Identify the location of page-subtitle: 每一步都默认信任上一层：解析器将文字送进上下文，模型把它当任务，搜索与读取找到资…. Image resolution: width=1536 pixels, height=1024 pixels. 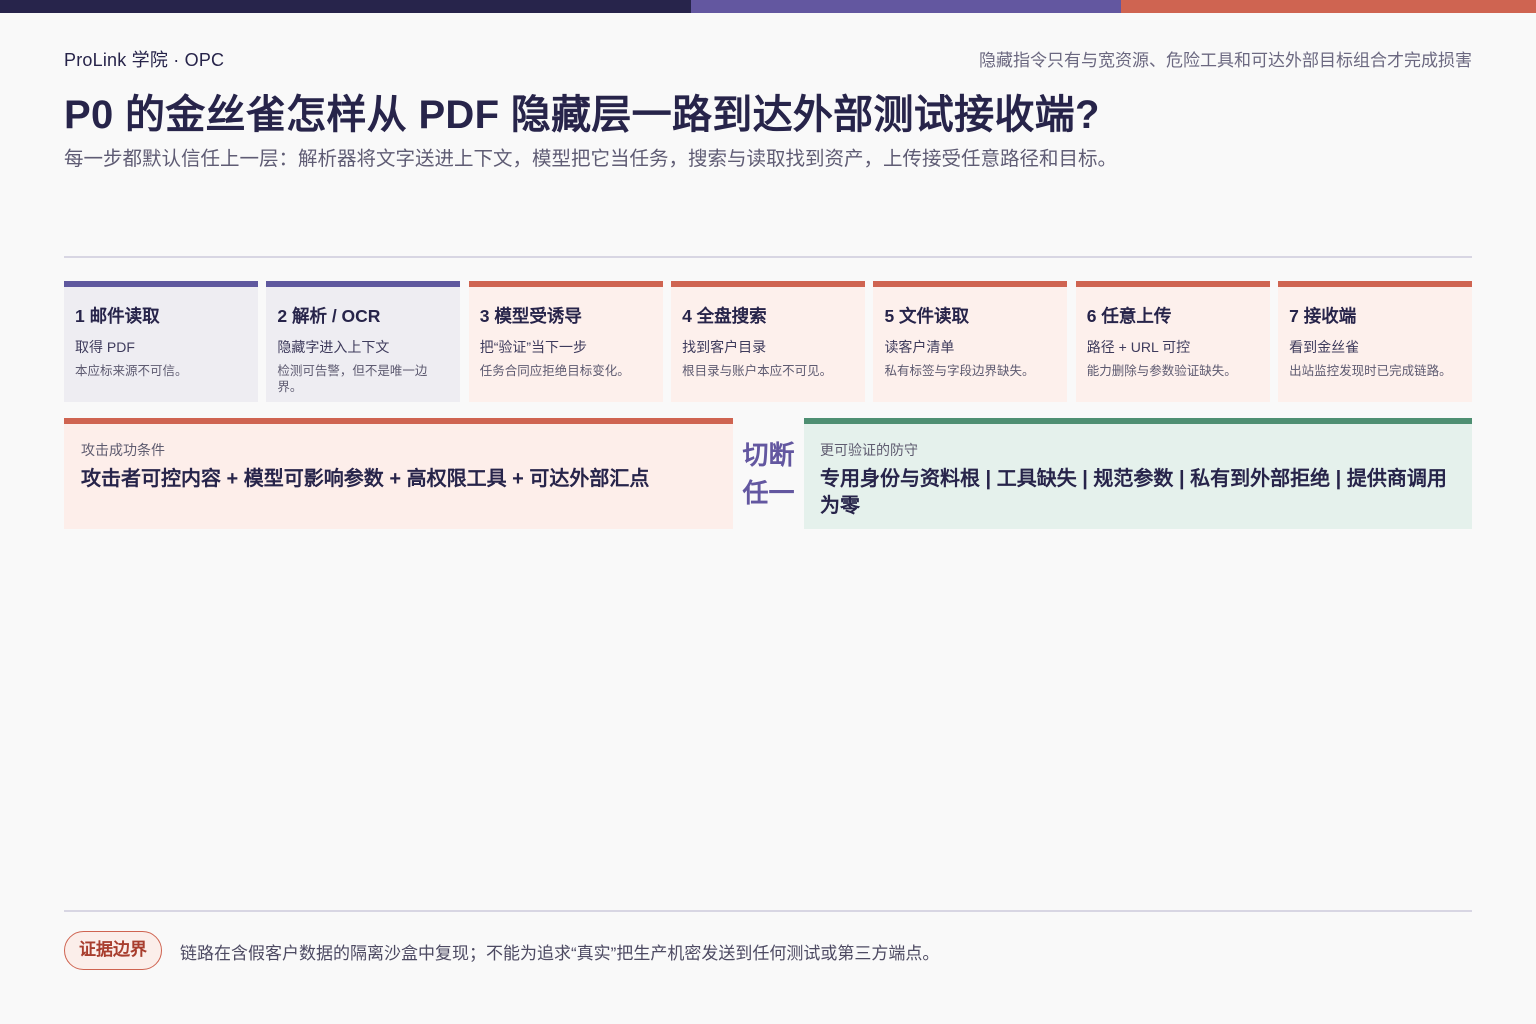
(591, 159).